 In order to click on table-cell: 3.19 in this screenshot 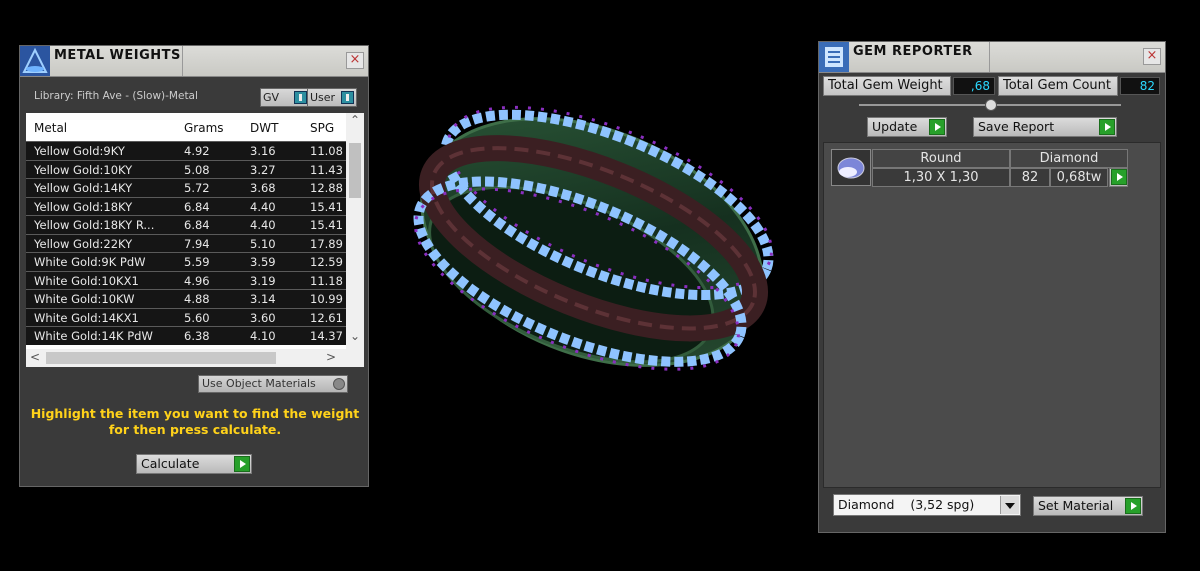, I will do `click(263, 280)`.